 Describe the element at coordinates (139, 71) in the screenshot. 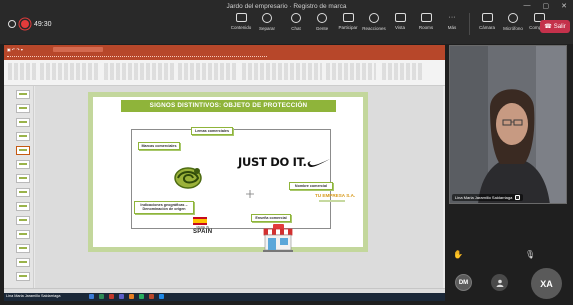

I see `ribbon-group-font` at that location.